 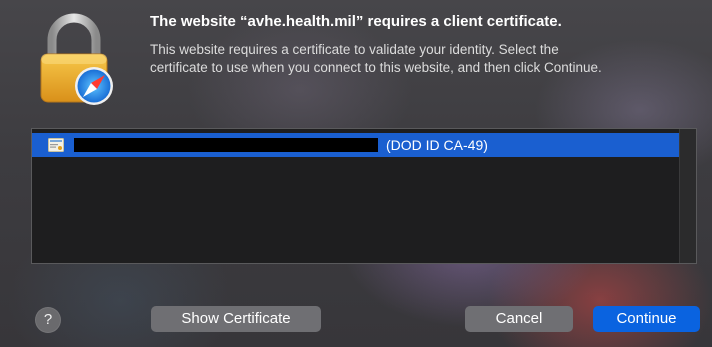 What do you see at coordinates (56, 145) in the screenshot?
I see `certificate-icon` at bounding box center [56, 145].